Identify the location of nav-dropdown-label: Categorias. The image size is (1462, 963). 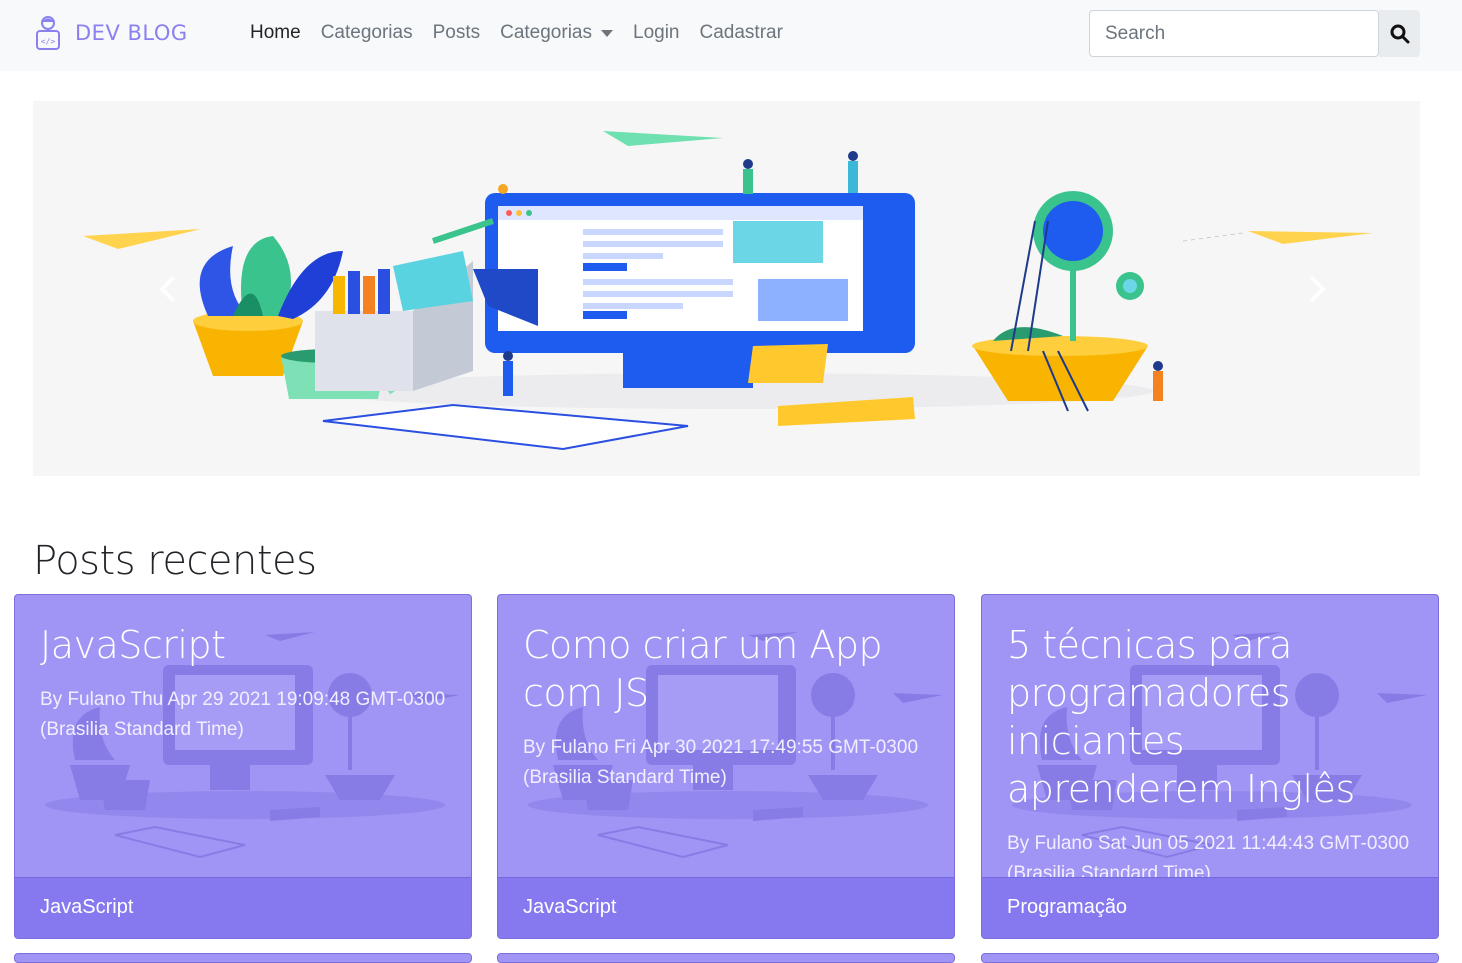
(546, 32).